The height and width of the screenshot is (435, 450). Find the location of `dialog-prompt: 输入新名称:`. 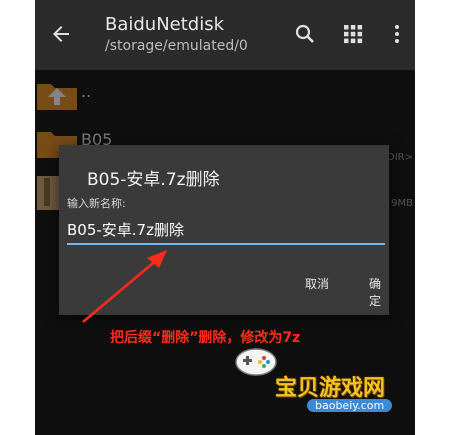

dialog-prompt: 输入新名称: is located at coordinates (96, 203).